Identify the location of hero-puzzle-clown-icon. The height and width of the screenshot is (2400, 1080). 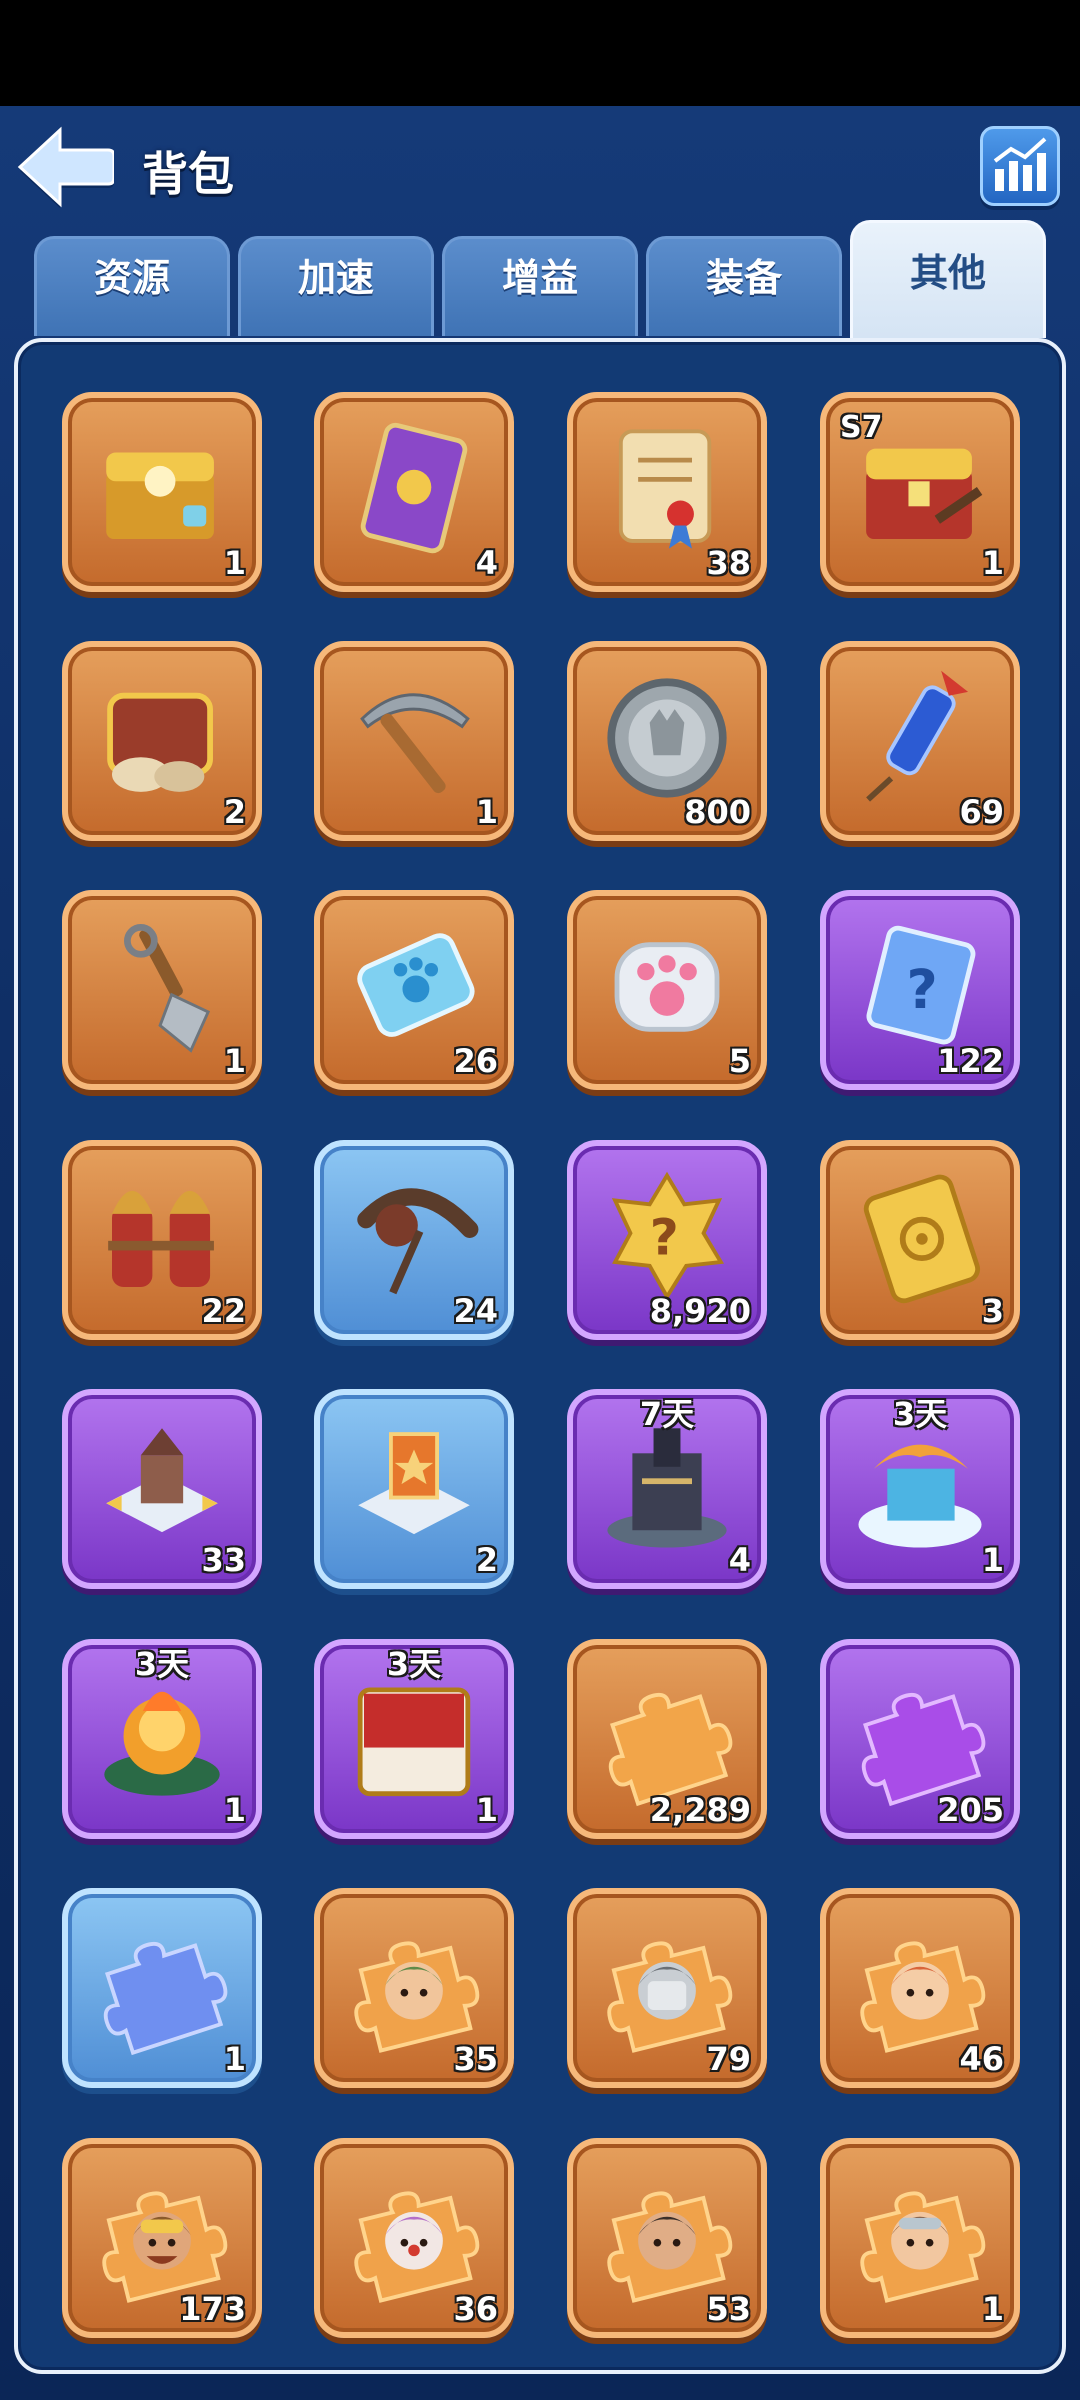
(417, 2247).